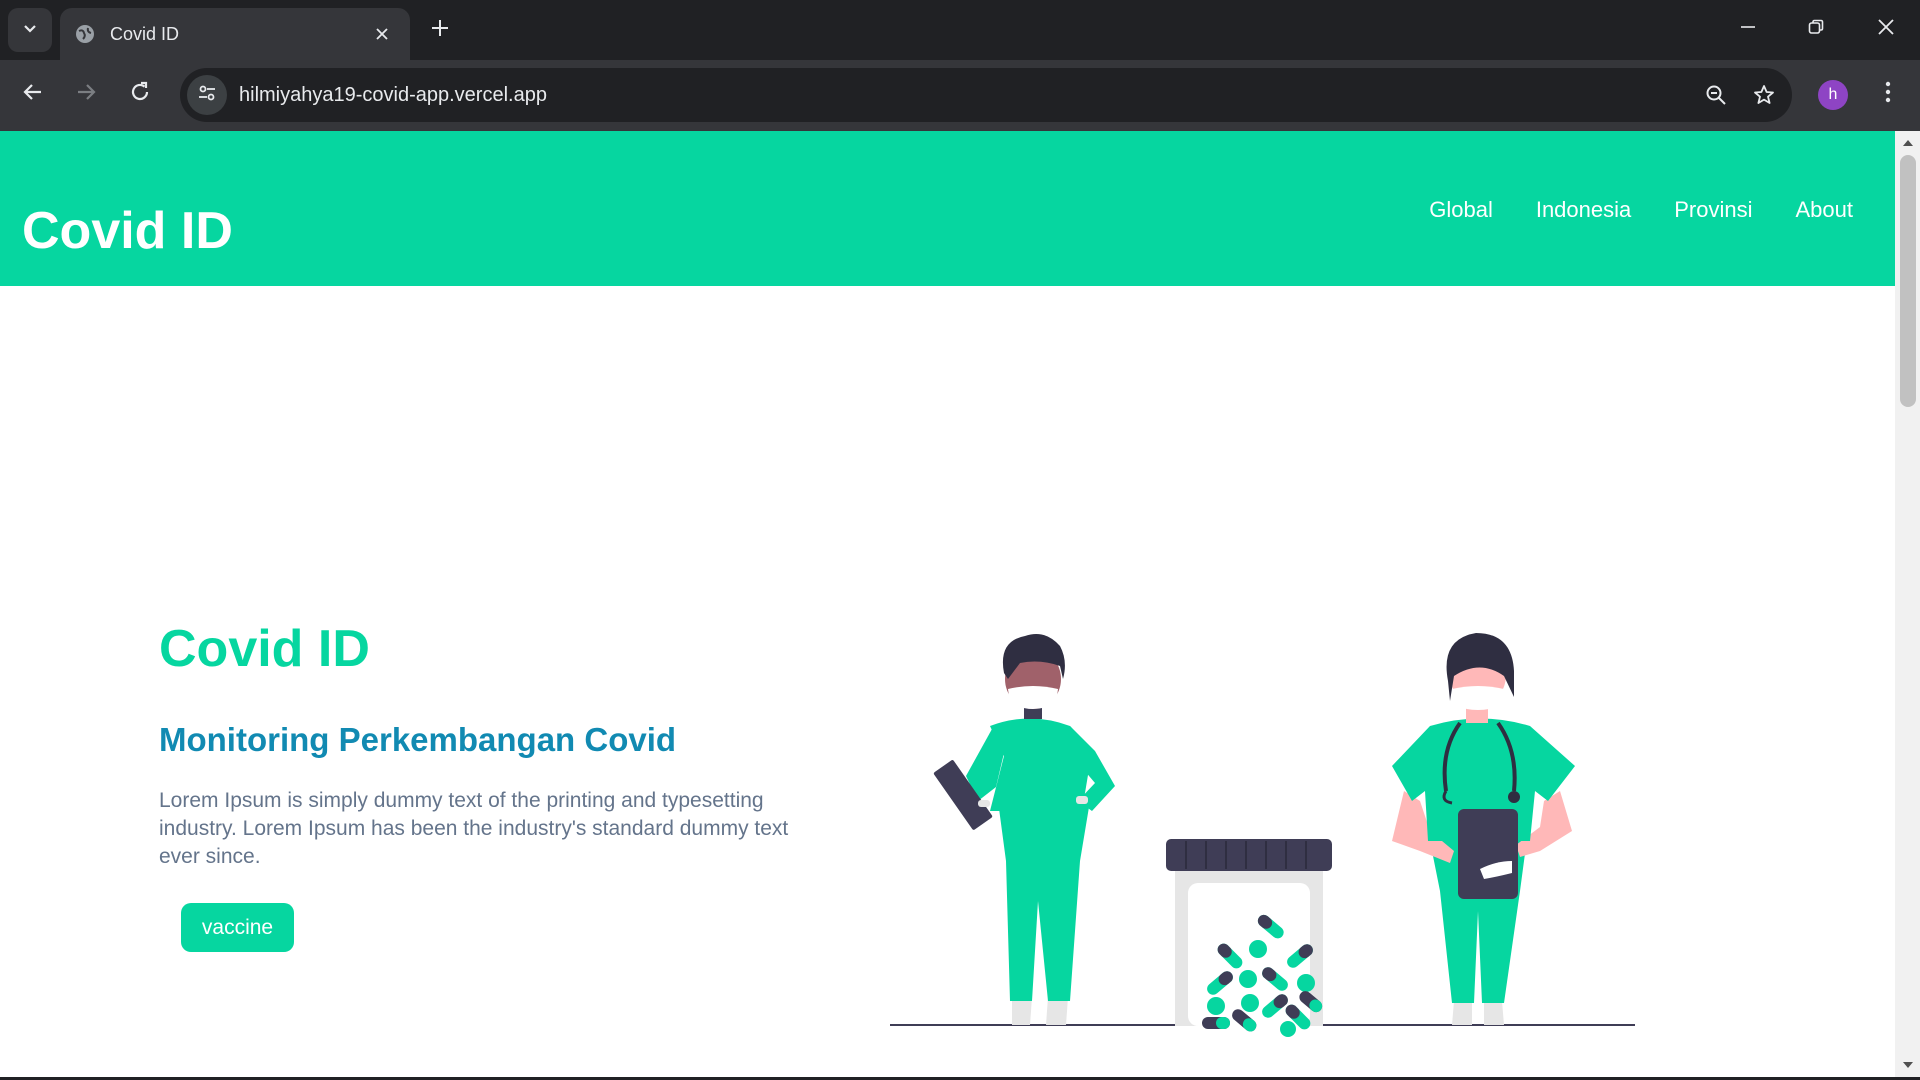 This screenshot has width=1920, height=1080. I want to click on site-settings-button, so click(207, 95).